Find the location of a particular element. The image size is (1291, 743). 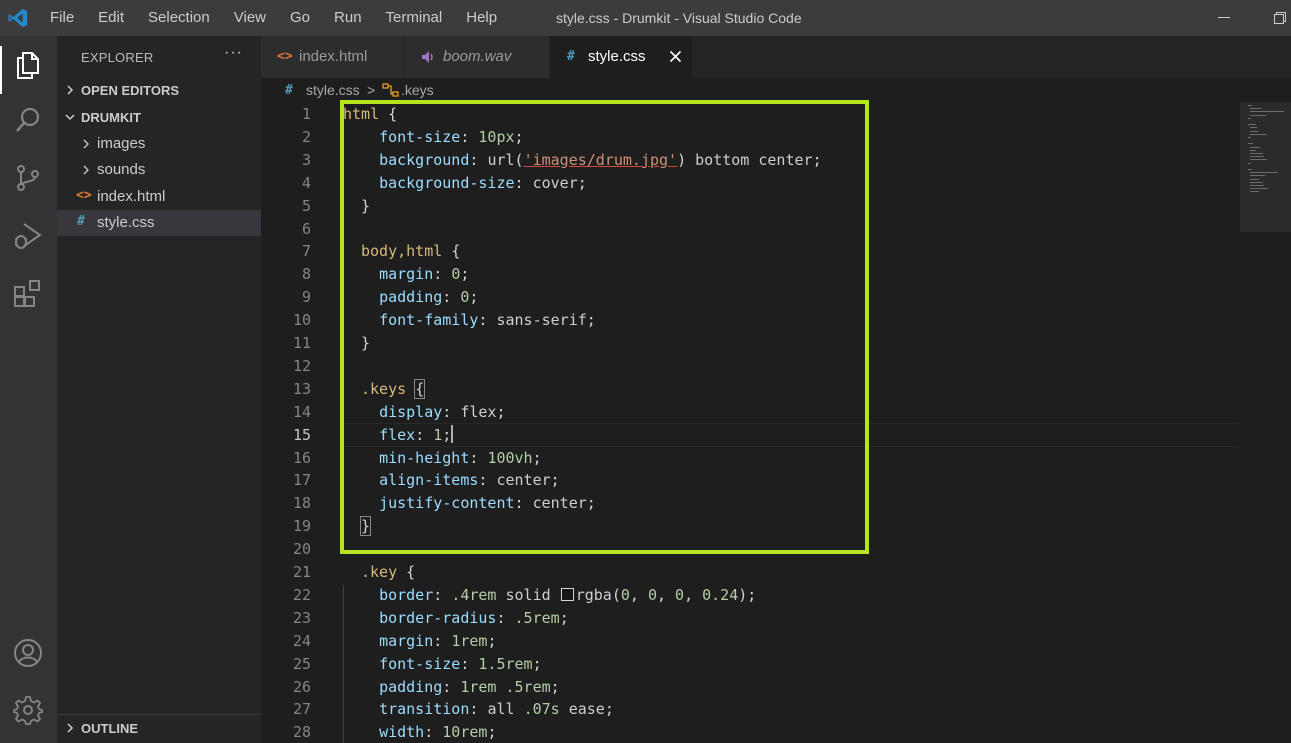

drumkit-folder-section: DRUMKIT is located at coordinates (159, 118).